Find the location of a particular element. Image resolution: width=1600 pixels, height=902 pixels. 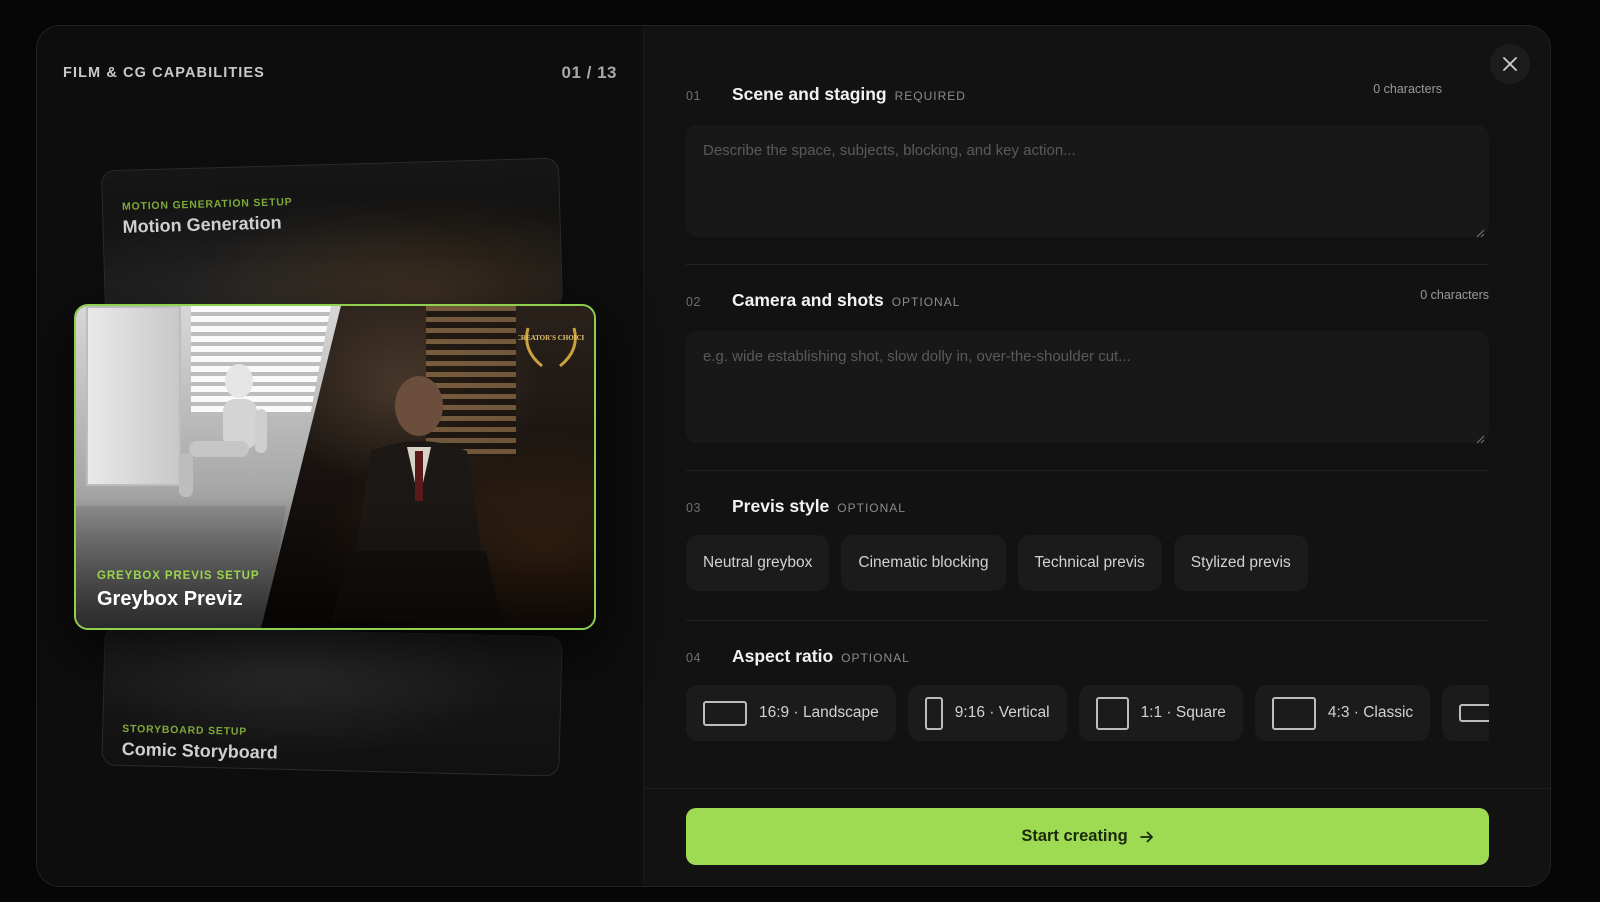

greybox-door is located at coordinates (133, 396).